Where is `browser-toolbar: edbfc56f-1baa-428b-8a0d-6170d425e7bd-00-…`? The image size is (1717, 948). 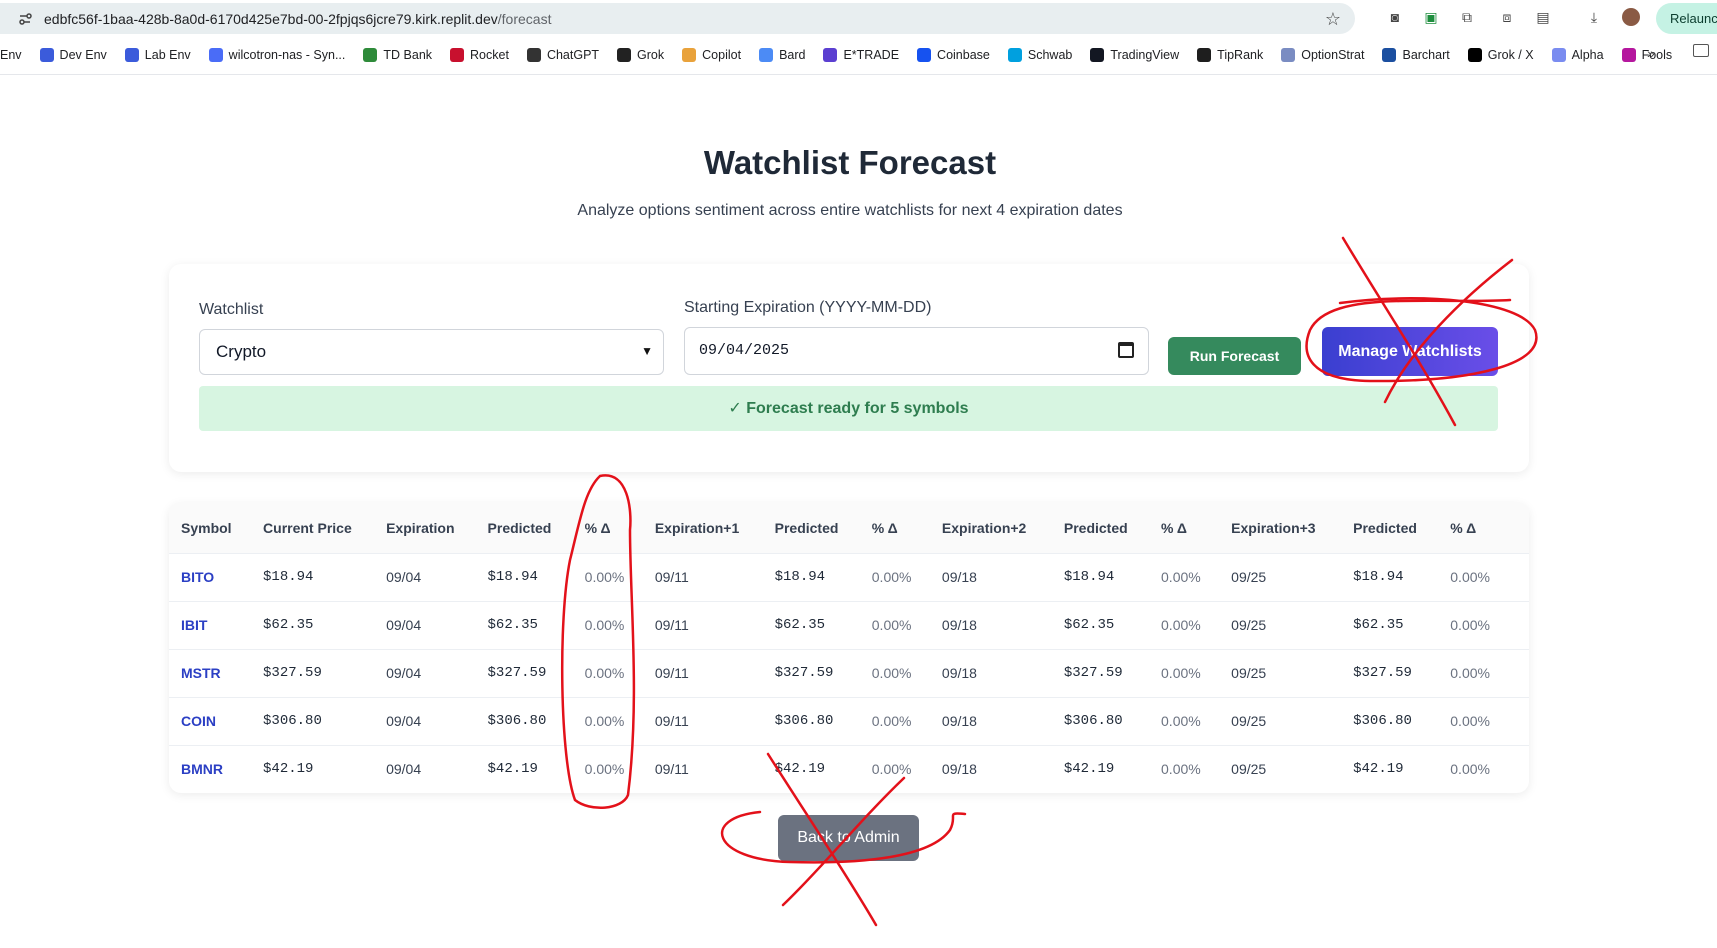
browser-toolbar: edbfc56f-1baa-428b-8a0d-6170d425e7bd-00-… is located at coordinates (858, 18).